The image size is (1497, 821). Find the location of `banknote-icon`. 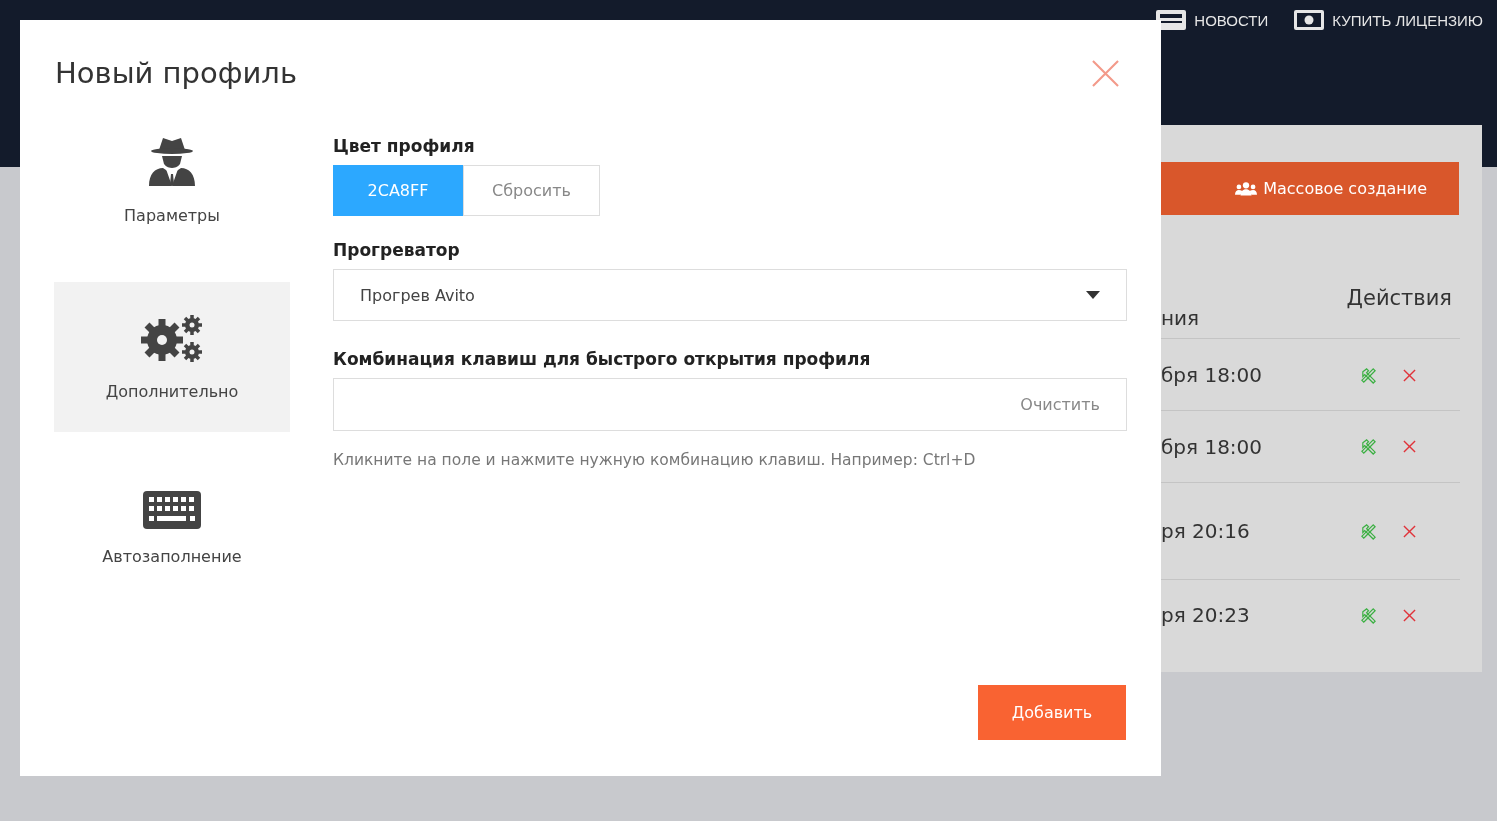

banknote-icon is located at coordinates (1309, 20).